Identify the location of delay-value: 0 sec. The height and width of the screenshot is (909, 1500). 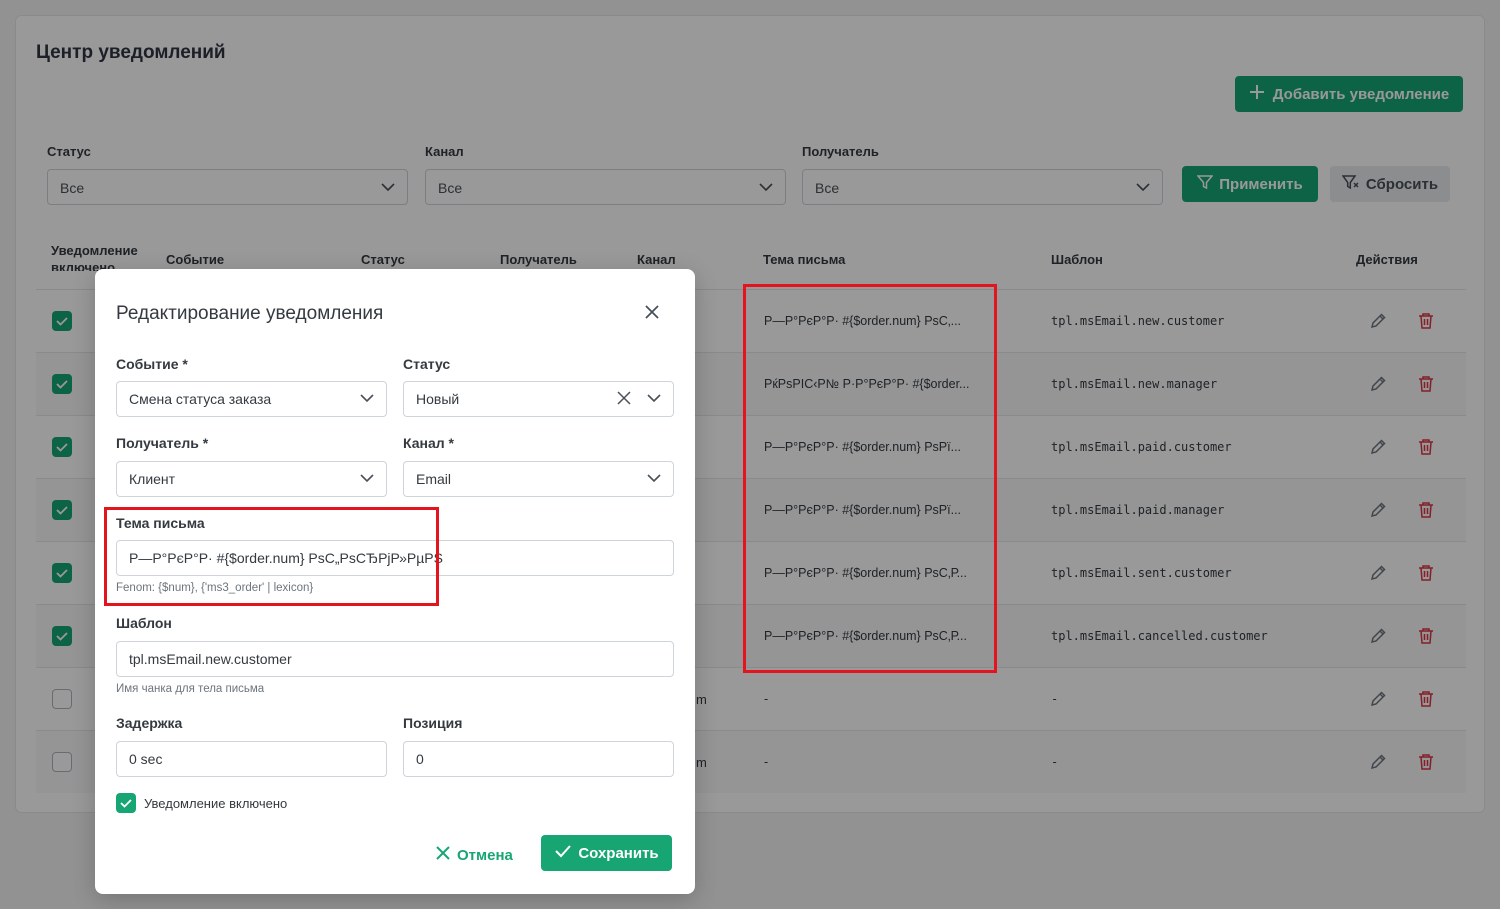
(146, 759).